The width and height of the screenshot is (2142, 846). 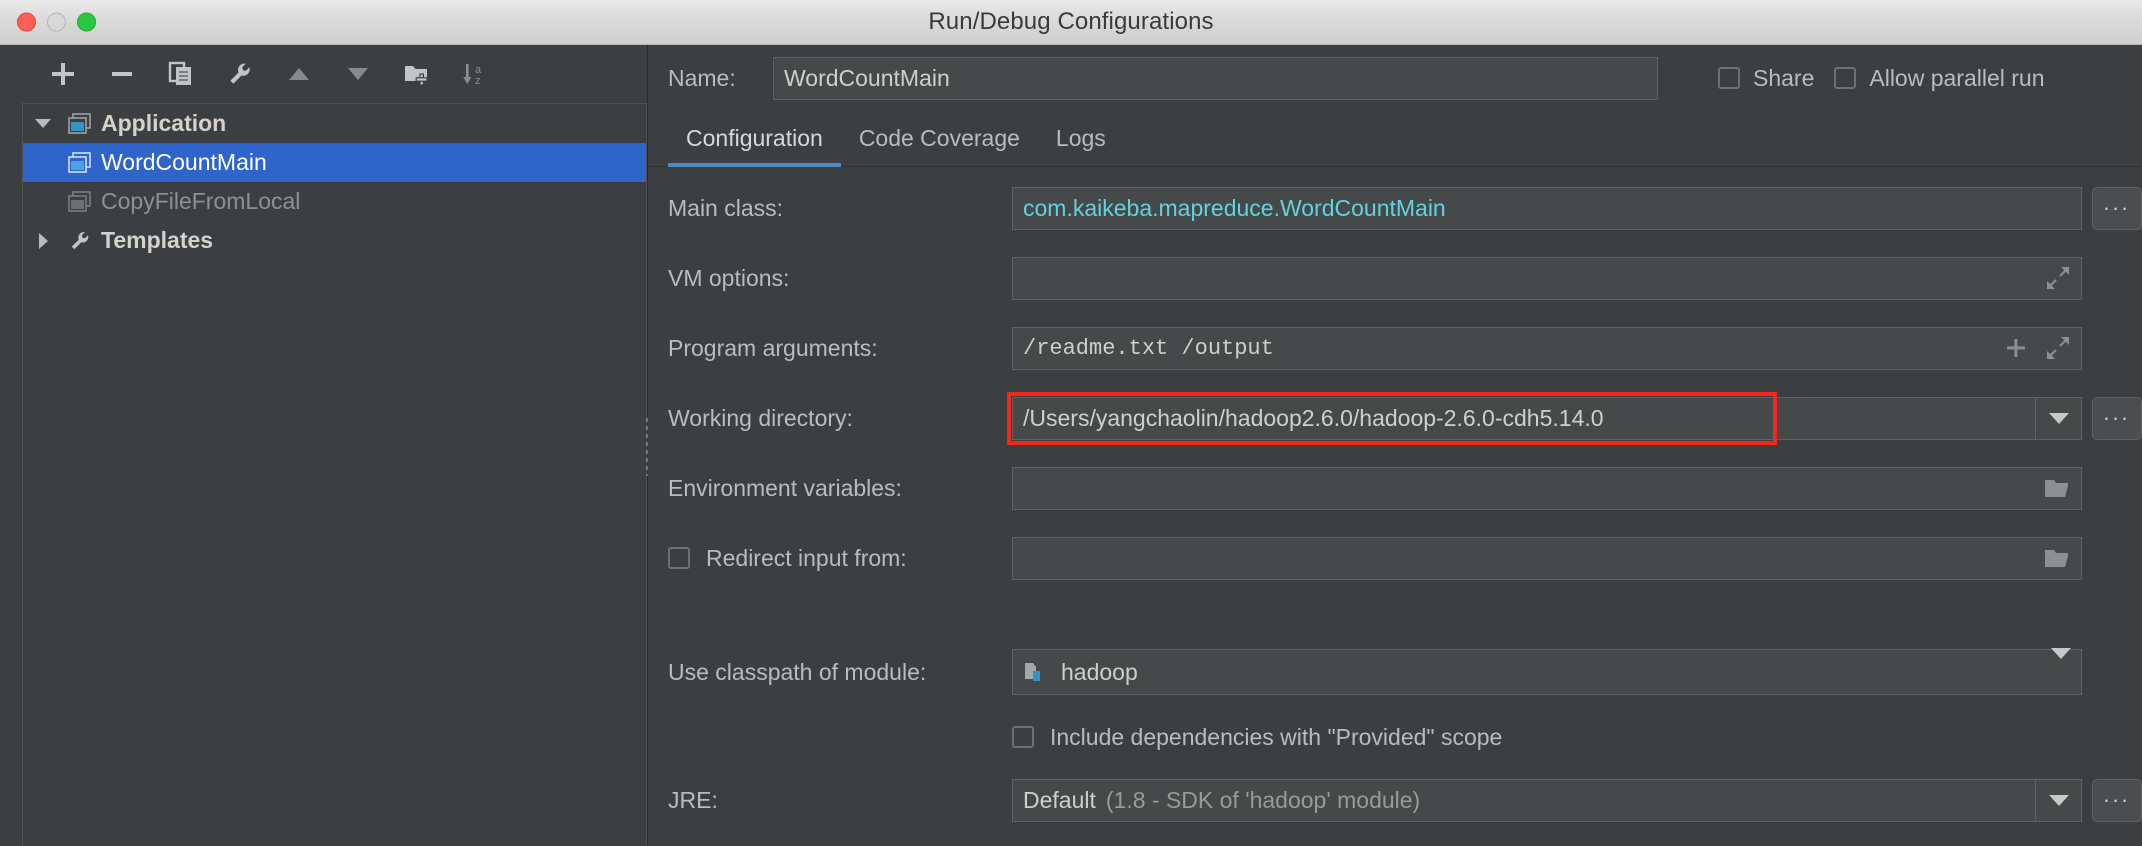 What do you see at coordinates (1099, 671) in the screenshot?
I see `use-classpath-of-module-value: hadoop` at bounding box center [1099, 671].